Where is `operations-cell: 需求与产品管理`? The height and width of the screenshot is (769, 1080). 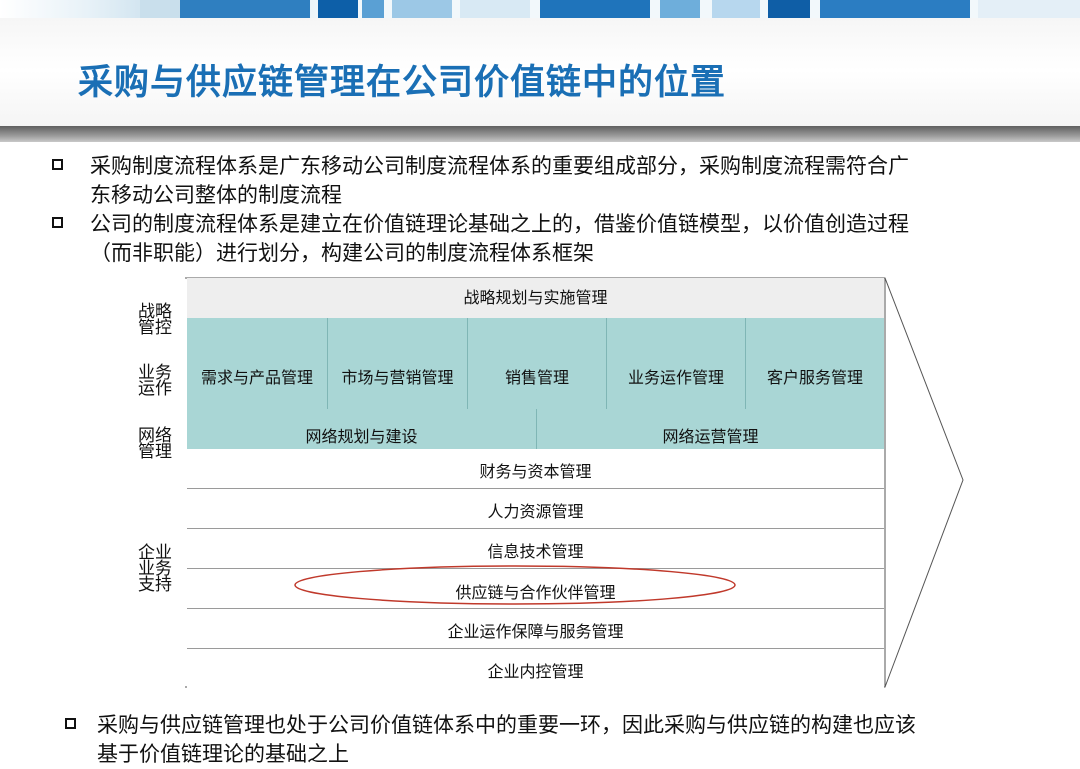
operations-cell: 需求与产品管理 is located at coordinates (256, 377).